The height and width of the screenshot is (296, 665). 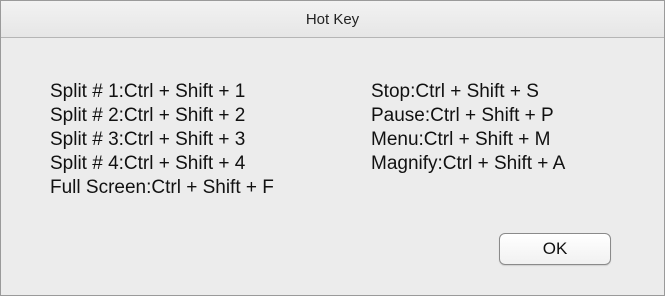 What do you see at coordinates (148, 163) in the screenshot?
I see `shortcut-split-4: Split # 4:Ctrl + Shift + 4` at bounding box center [148, 163].